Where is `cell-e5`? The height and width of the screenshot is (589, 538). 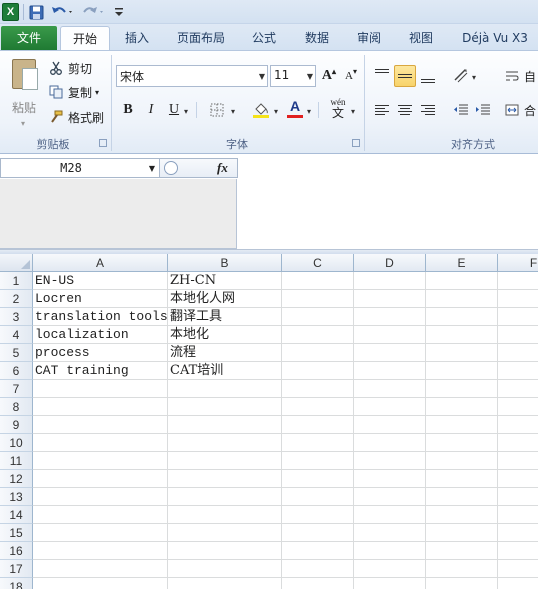 cell-e5 is located at coordinates (462, 353).